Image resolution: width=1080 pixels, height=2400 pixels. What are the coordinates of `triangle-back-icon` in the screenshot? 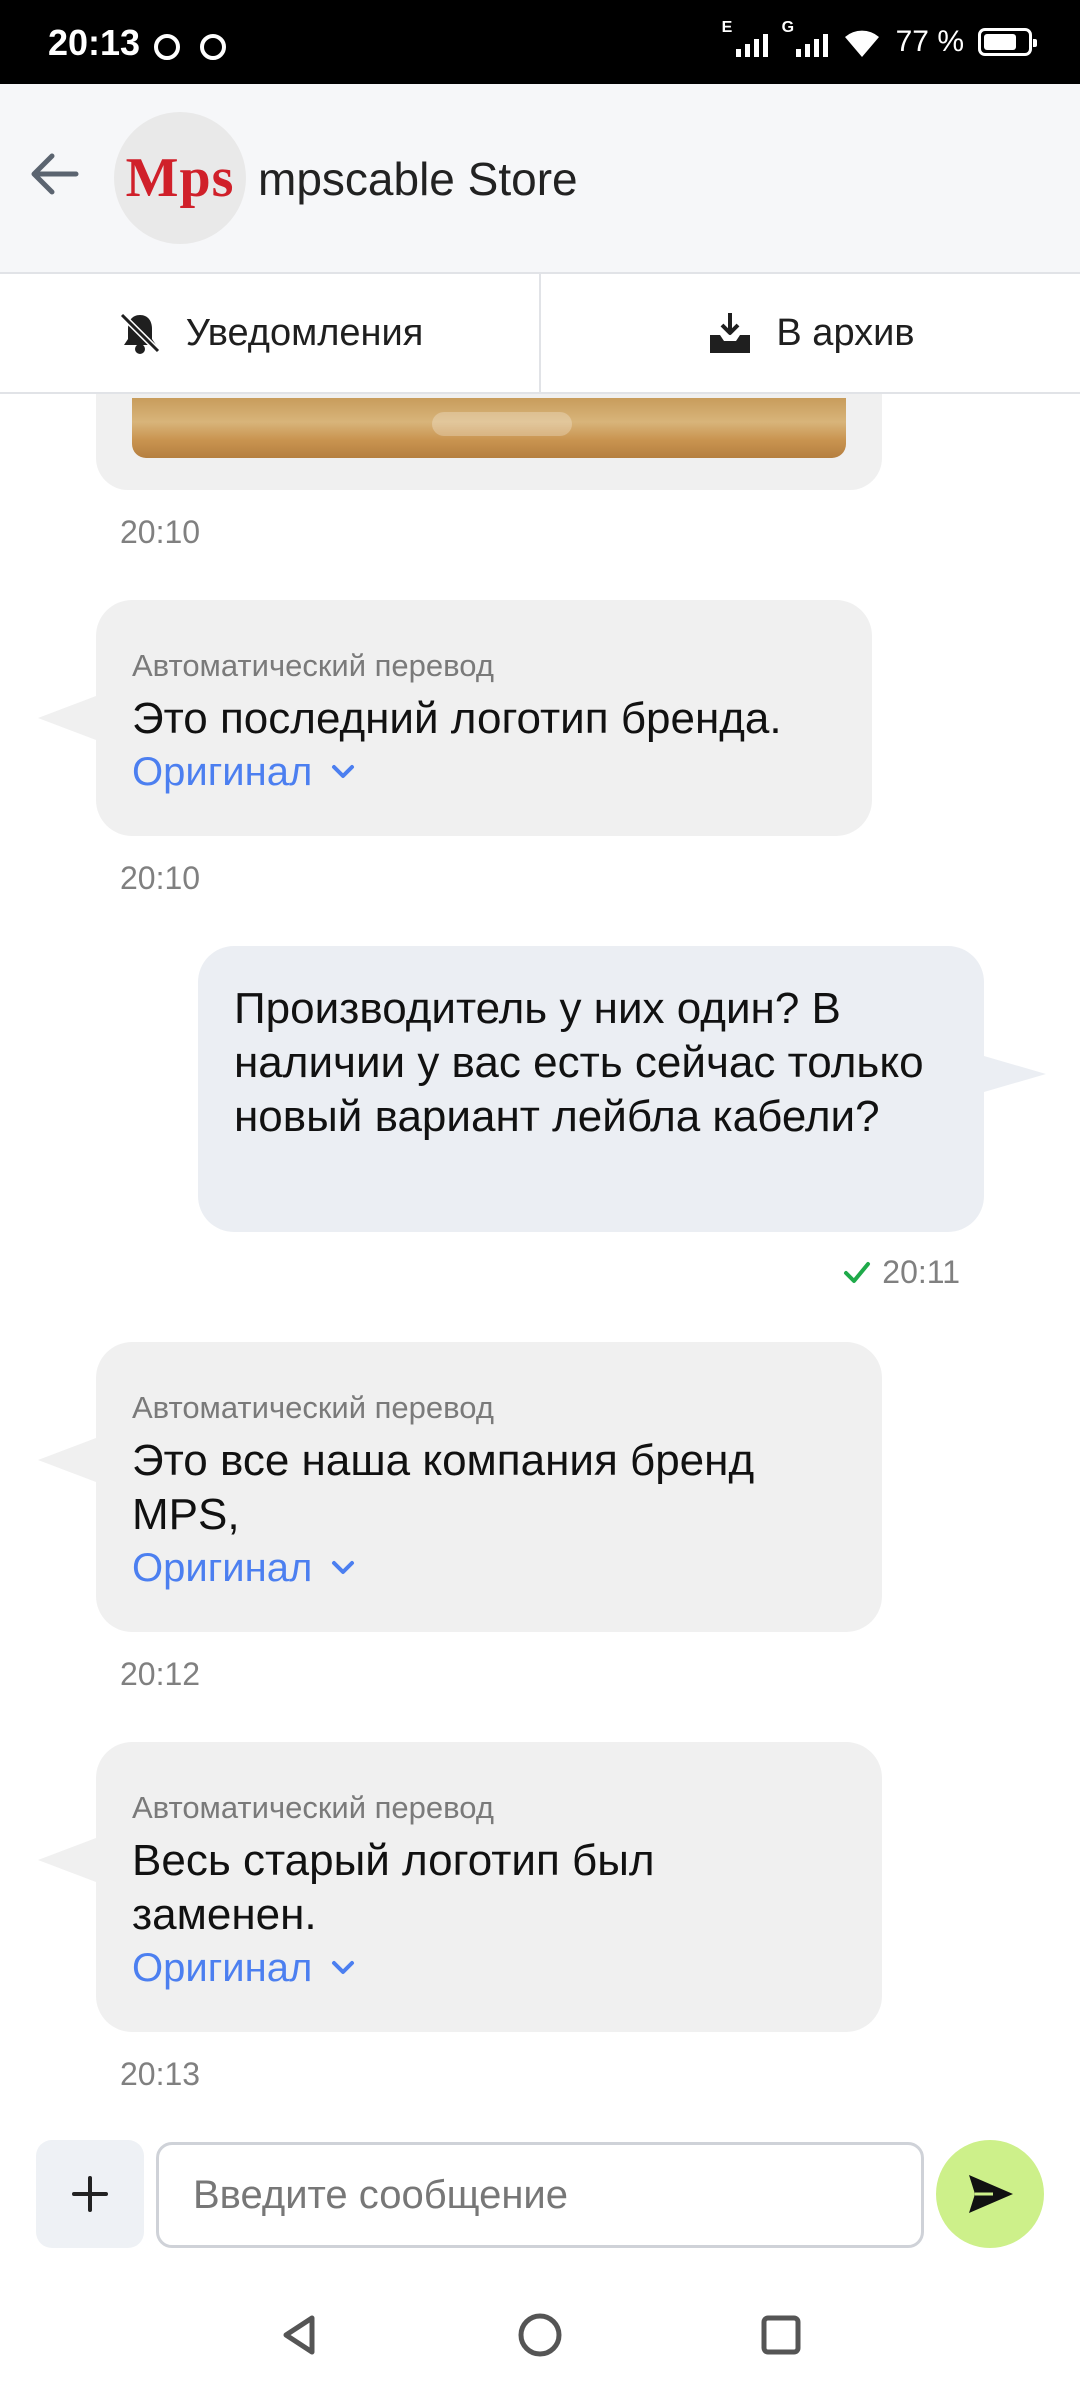 It's located at (299, 2335).